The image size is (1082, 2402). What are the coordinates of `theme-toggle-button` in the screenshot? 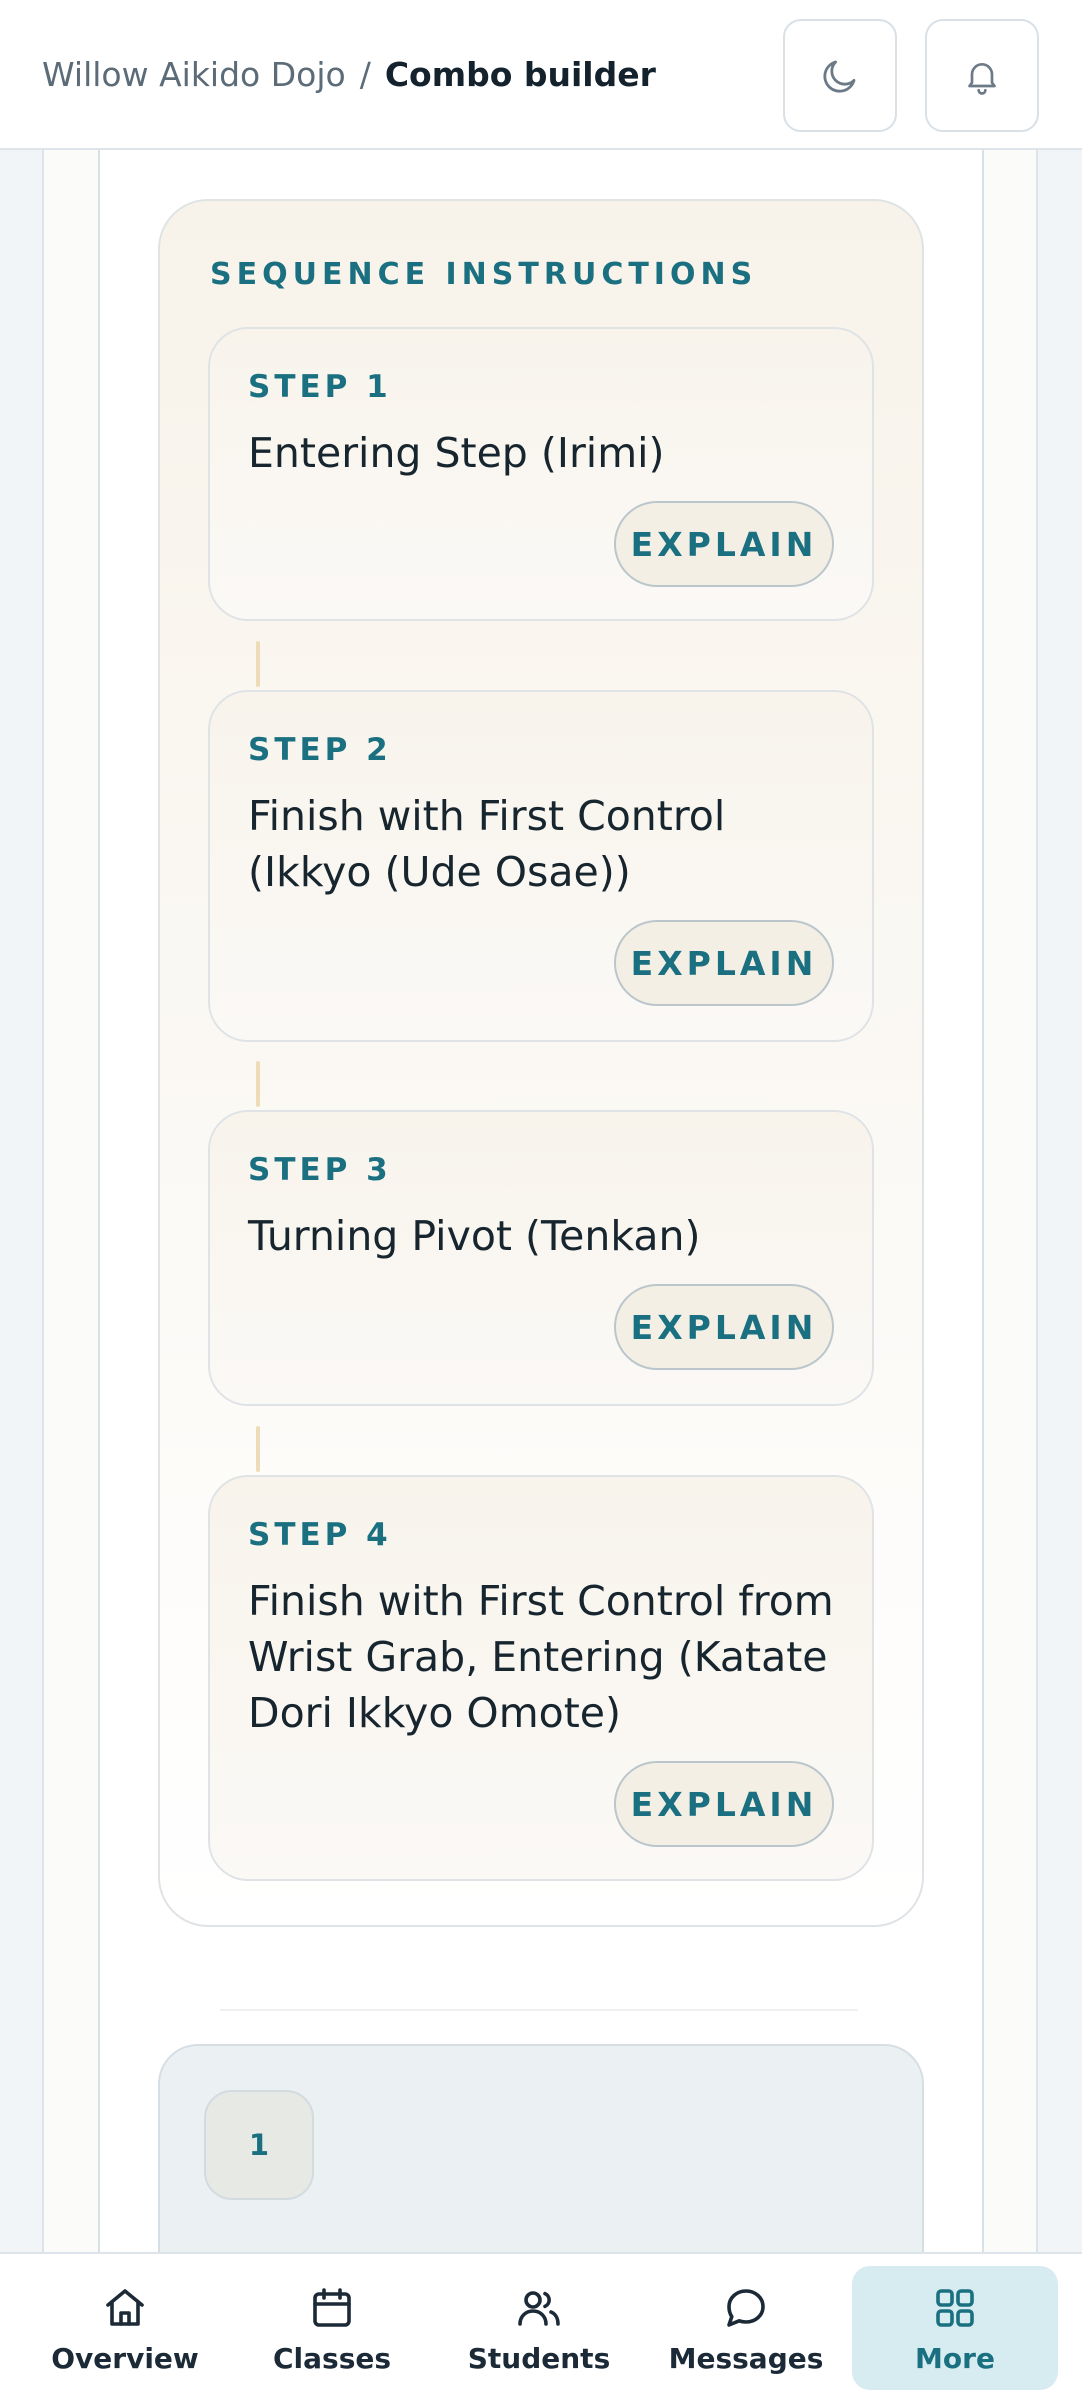 It's located at (840, 75).